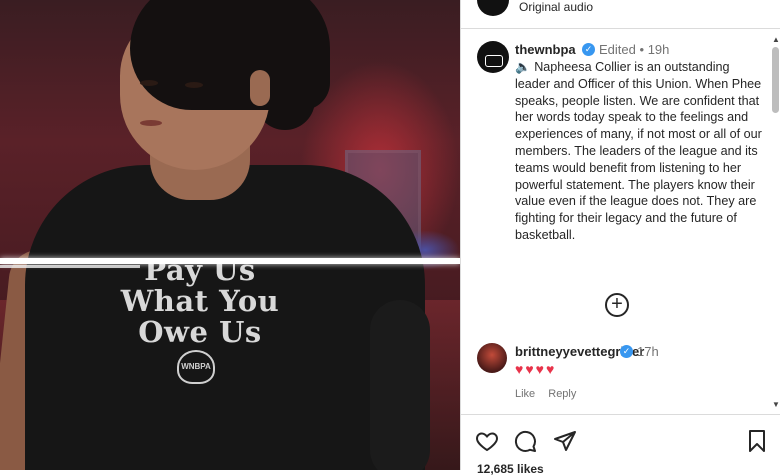  Describe the element at coordinates (775, 222) in the screenshot. I see `scrollbar: ▲ ▼` at that location.